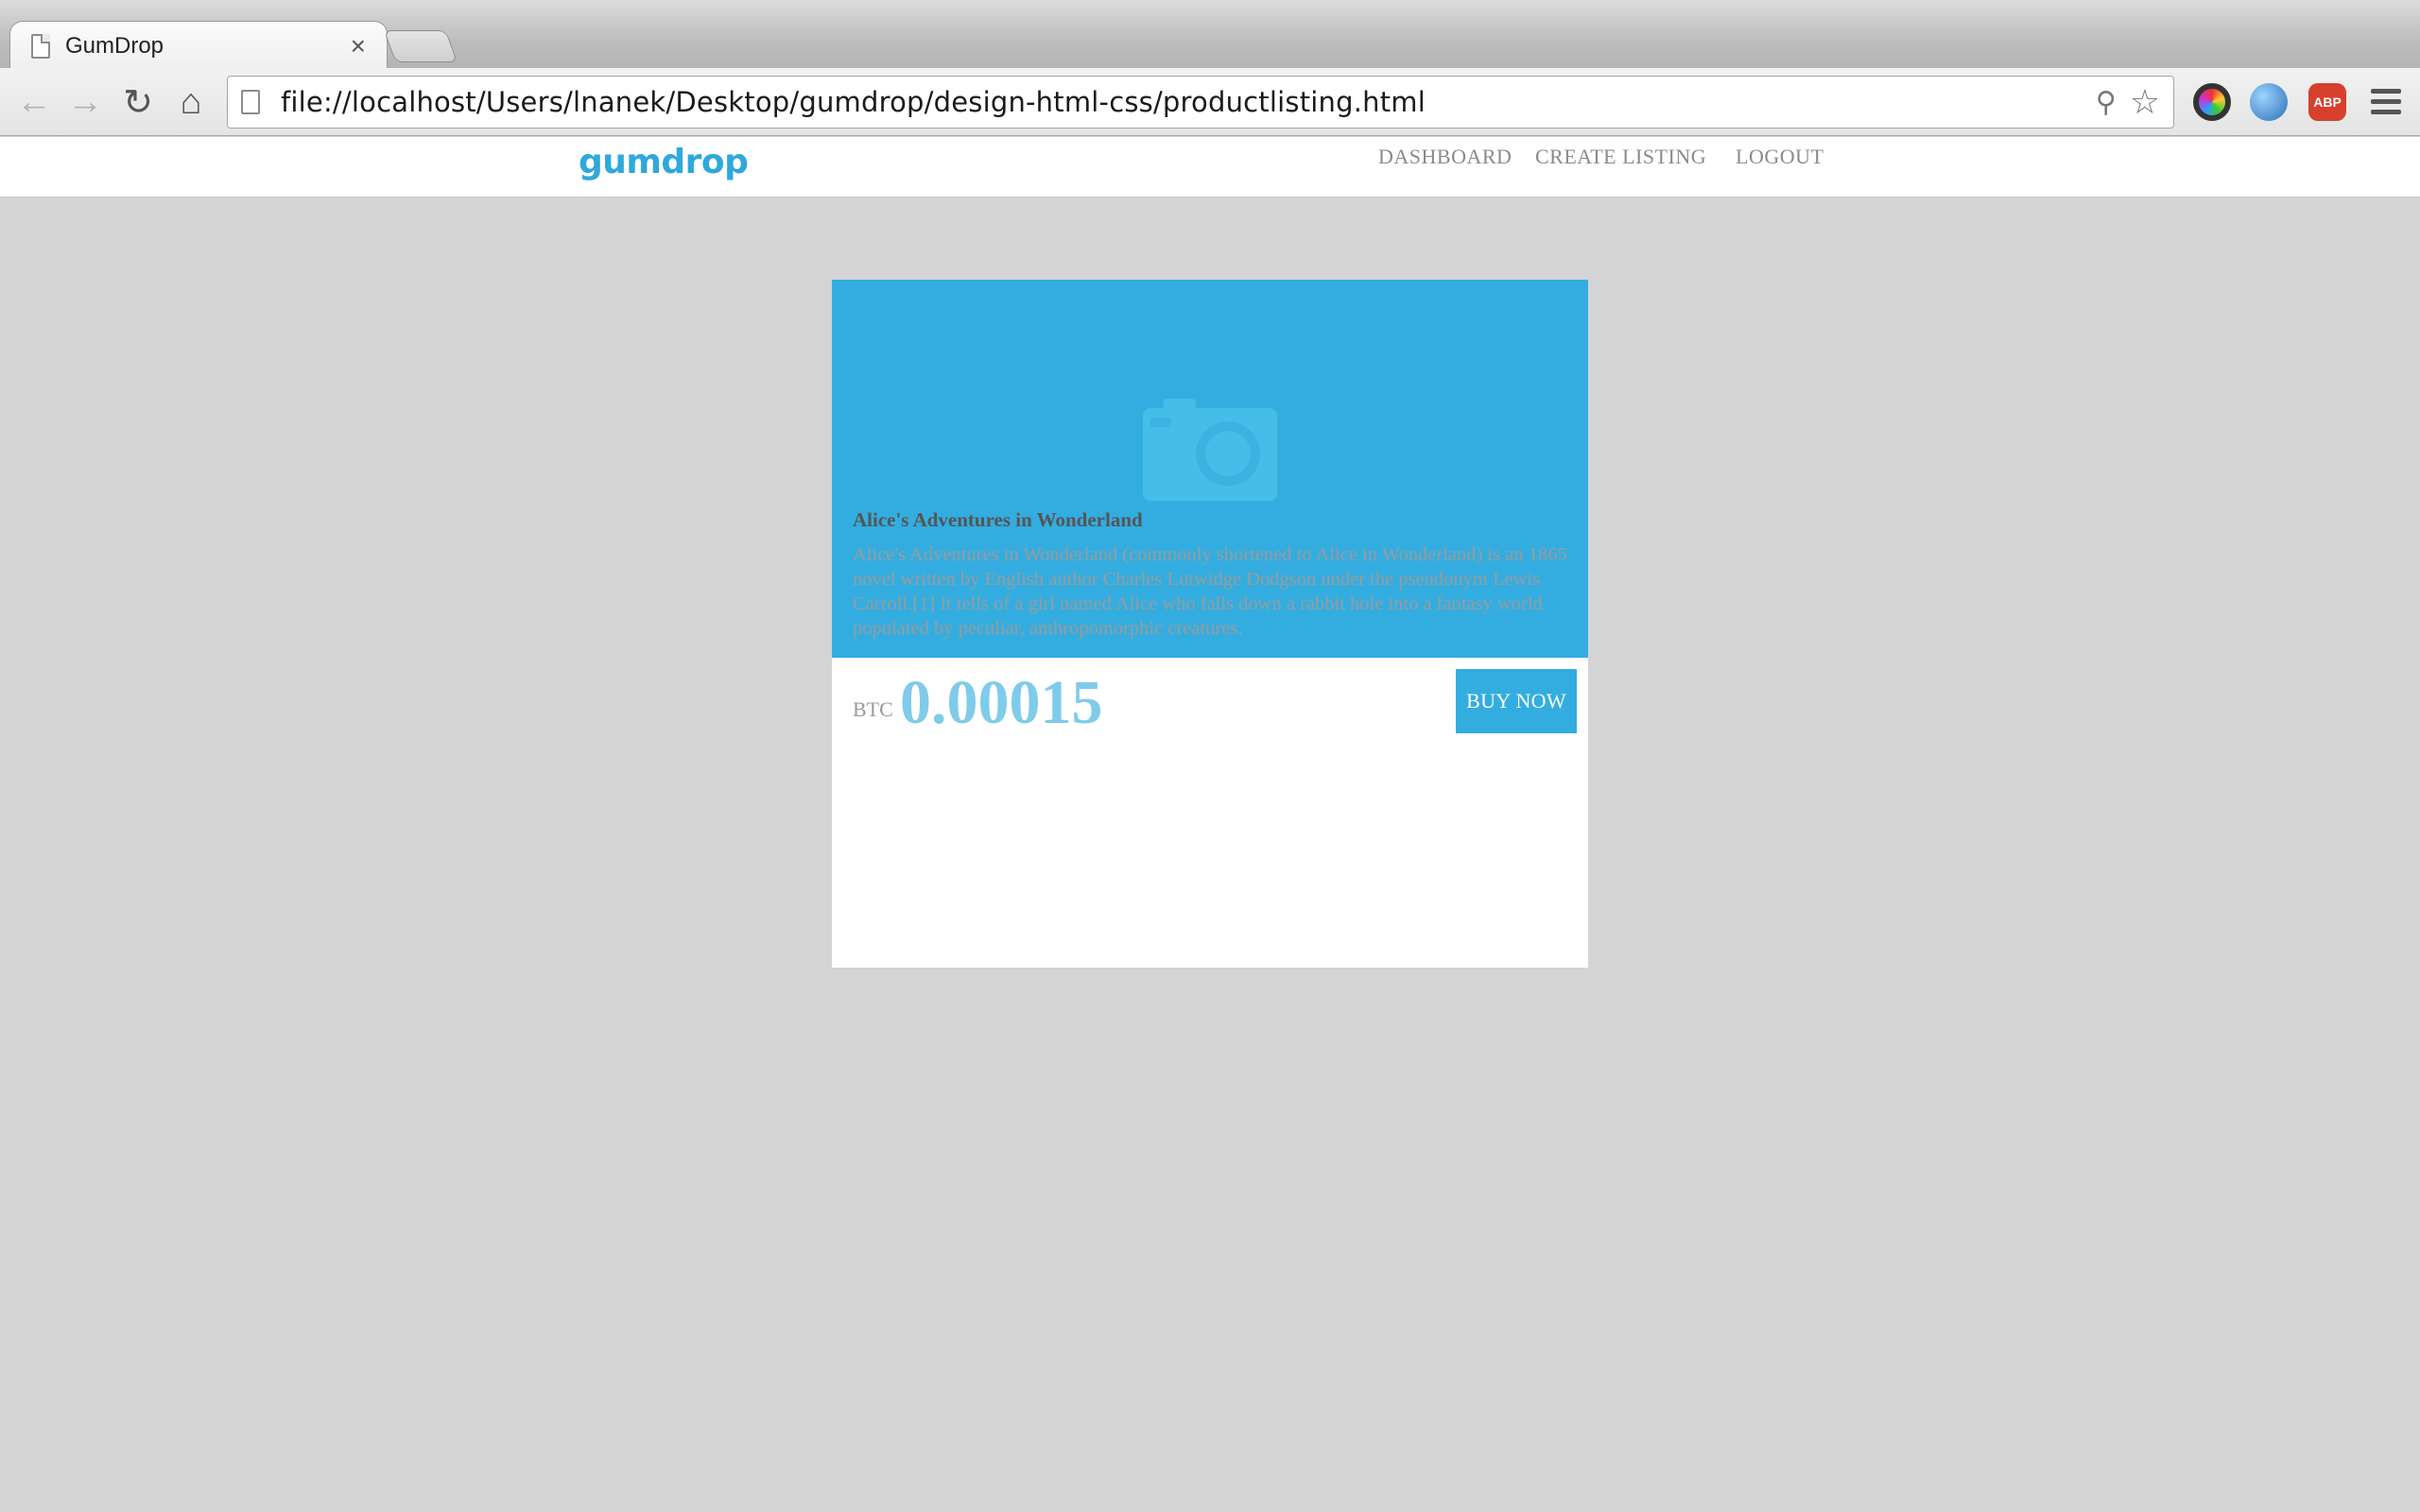 Image resolution: width=2420 pixels, height=1512 pixels. What do you see at coordinates (1780, 157) in the screenshot?
I see `nav-logout: LOGOUT` at bounding box center [1780, 157].